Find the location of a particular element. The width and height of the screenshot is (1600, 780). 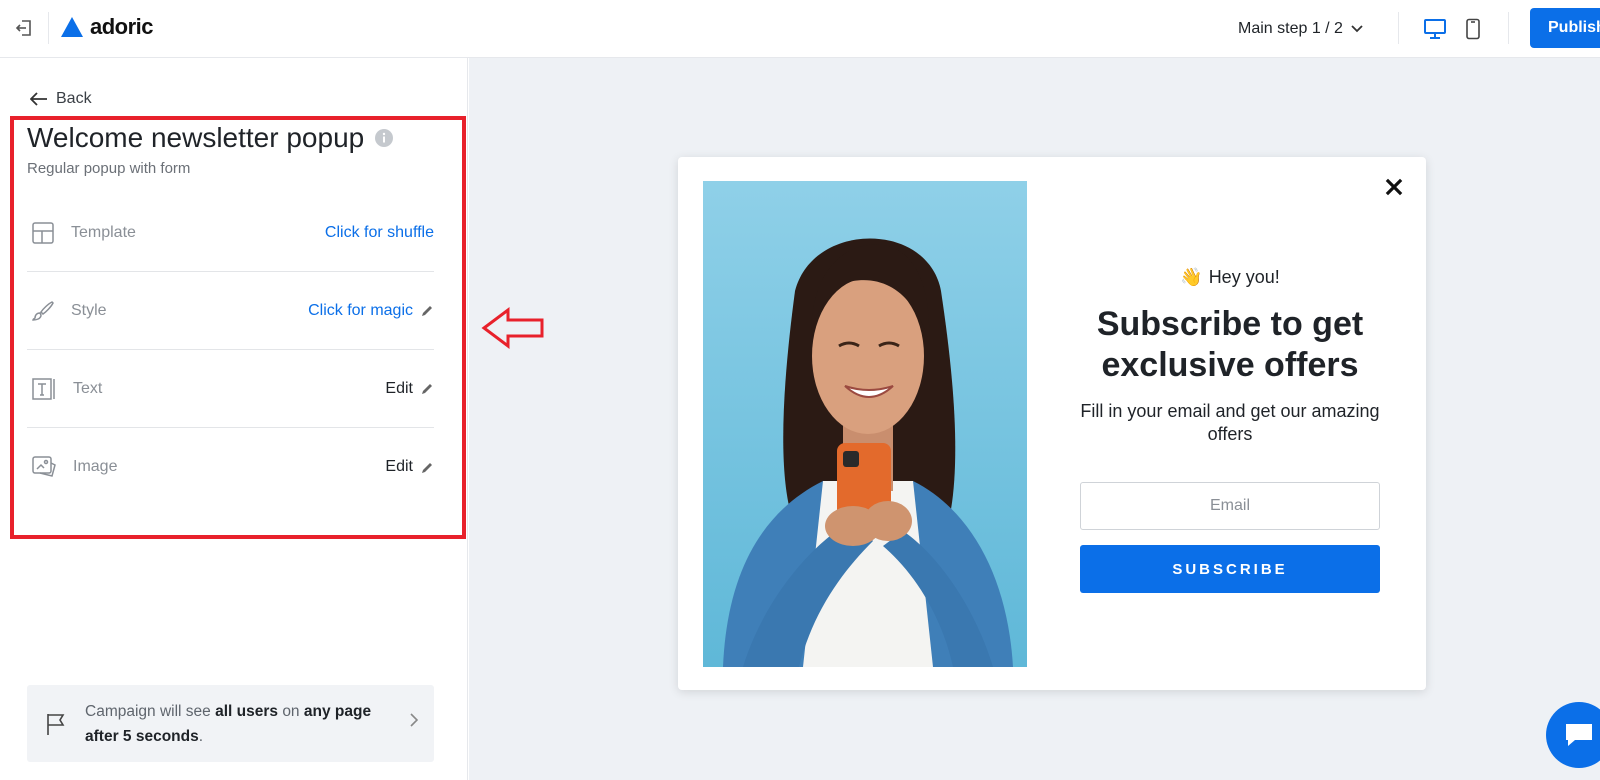

campaign-delay: after 5 seconds is located at coordinates (142, 736).